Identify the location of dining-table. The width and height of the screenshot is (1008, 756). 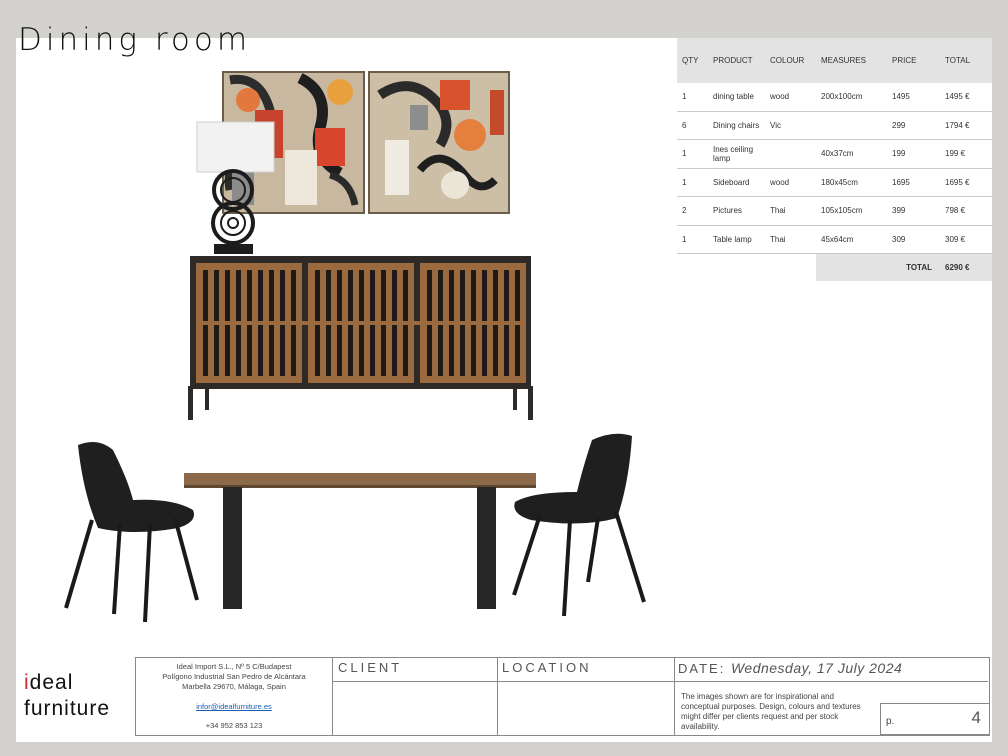
(360, 541).